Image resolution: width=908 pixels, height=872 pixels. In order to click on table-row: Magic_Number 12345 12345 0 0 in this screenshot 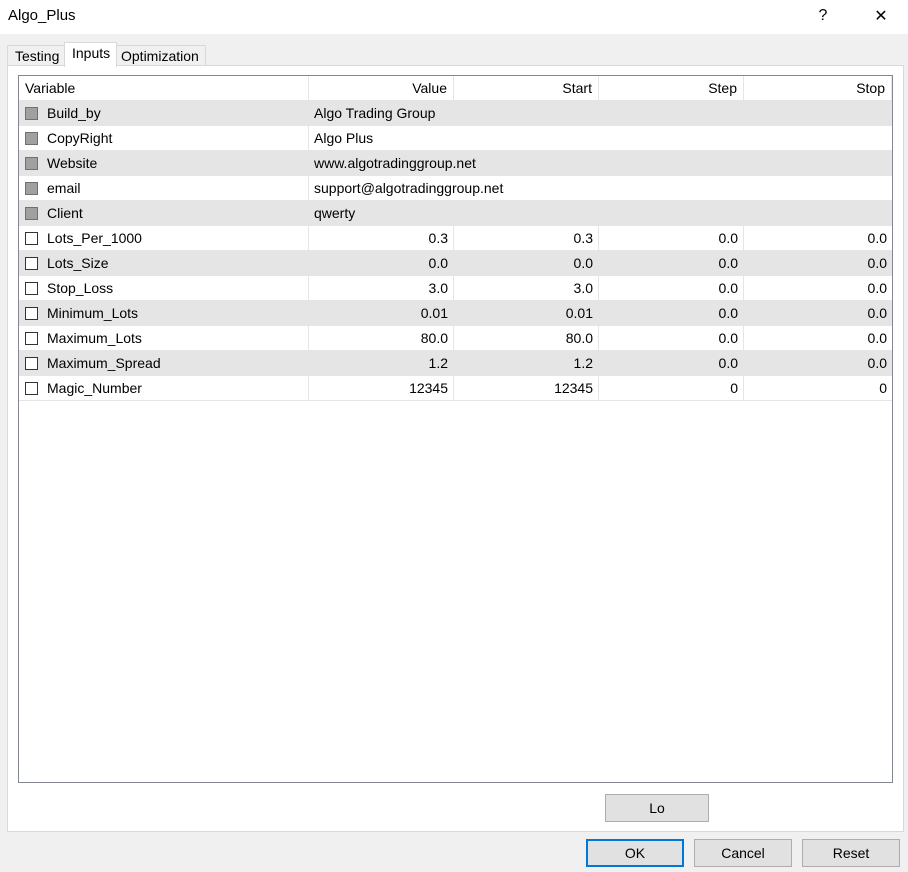, I will do `click(455, 388)`.